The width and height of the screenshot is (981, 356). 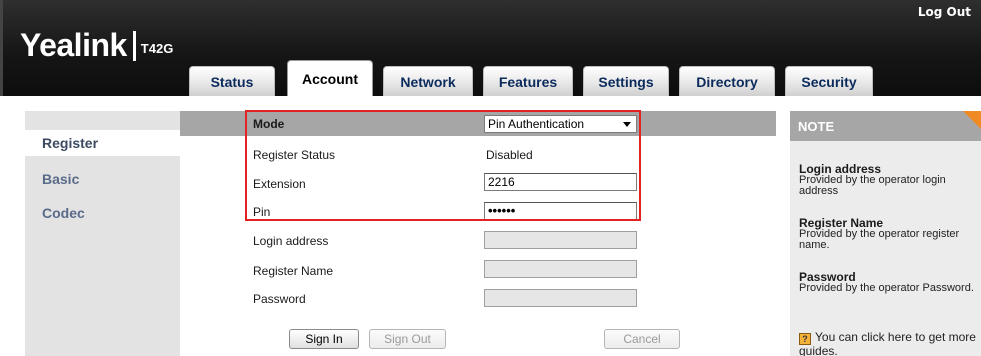 What do you see at coordinates (157, 48) in the screenshot?
I see `logo-model: T42G` at bounding box center [157, 48].